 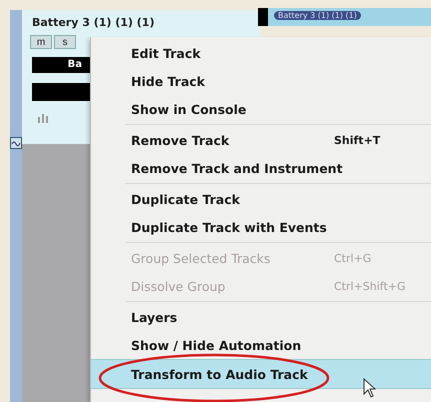 What do you see at coordinates (261, 168) in the screenshot?
I see `menu-item: Remove Track and Instrument` at bounding box center [261, 168].